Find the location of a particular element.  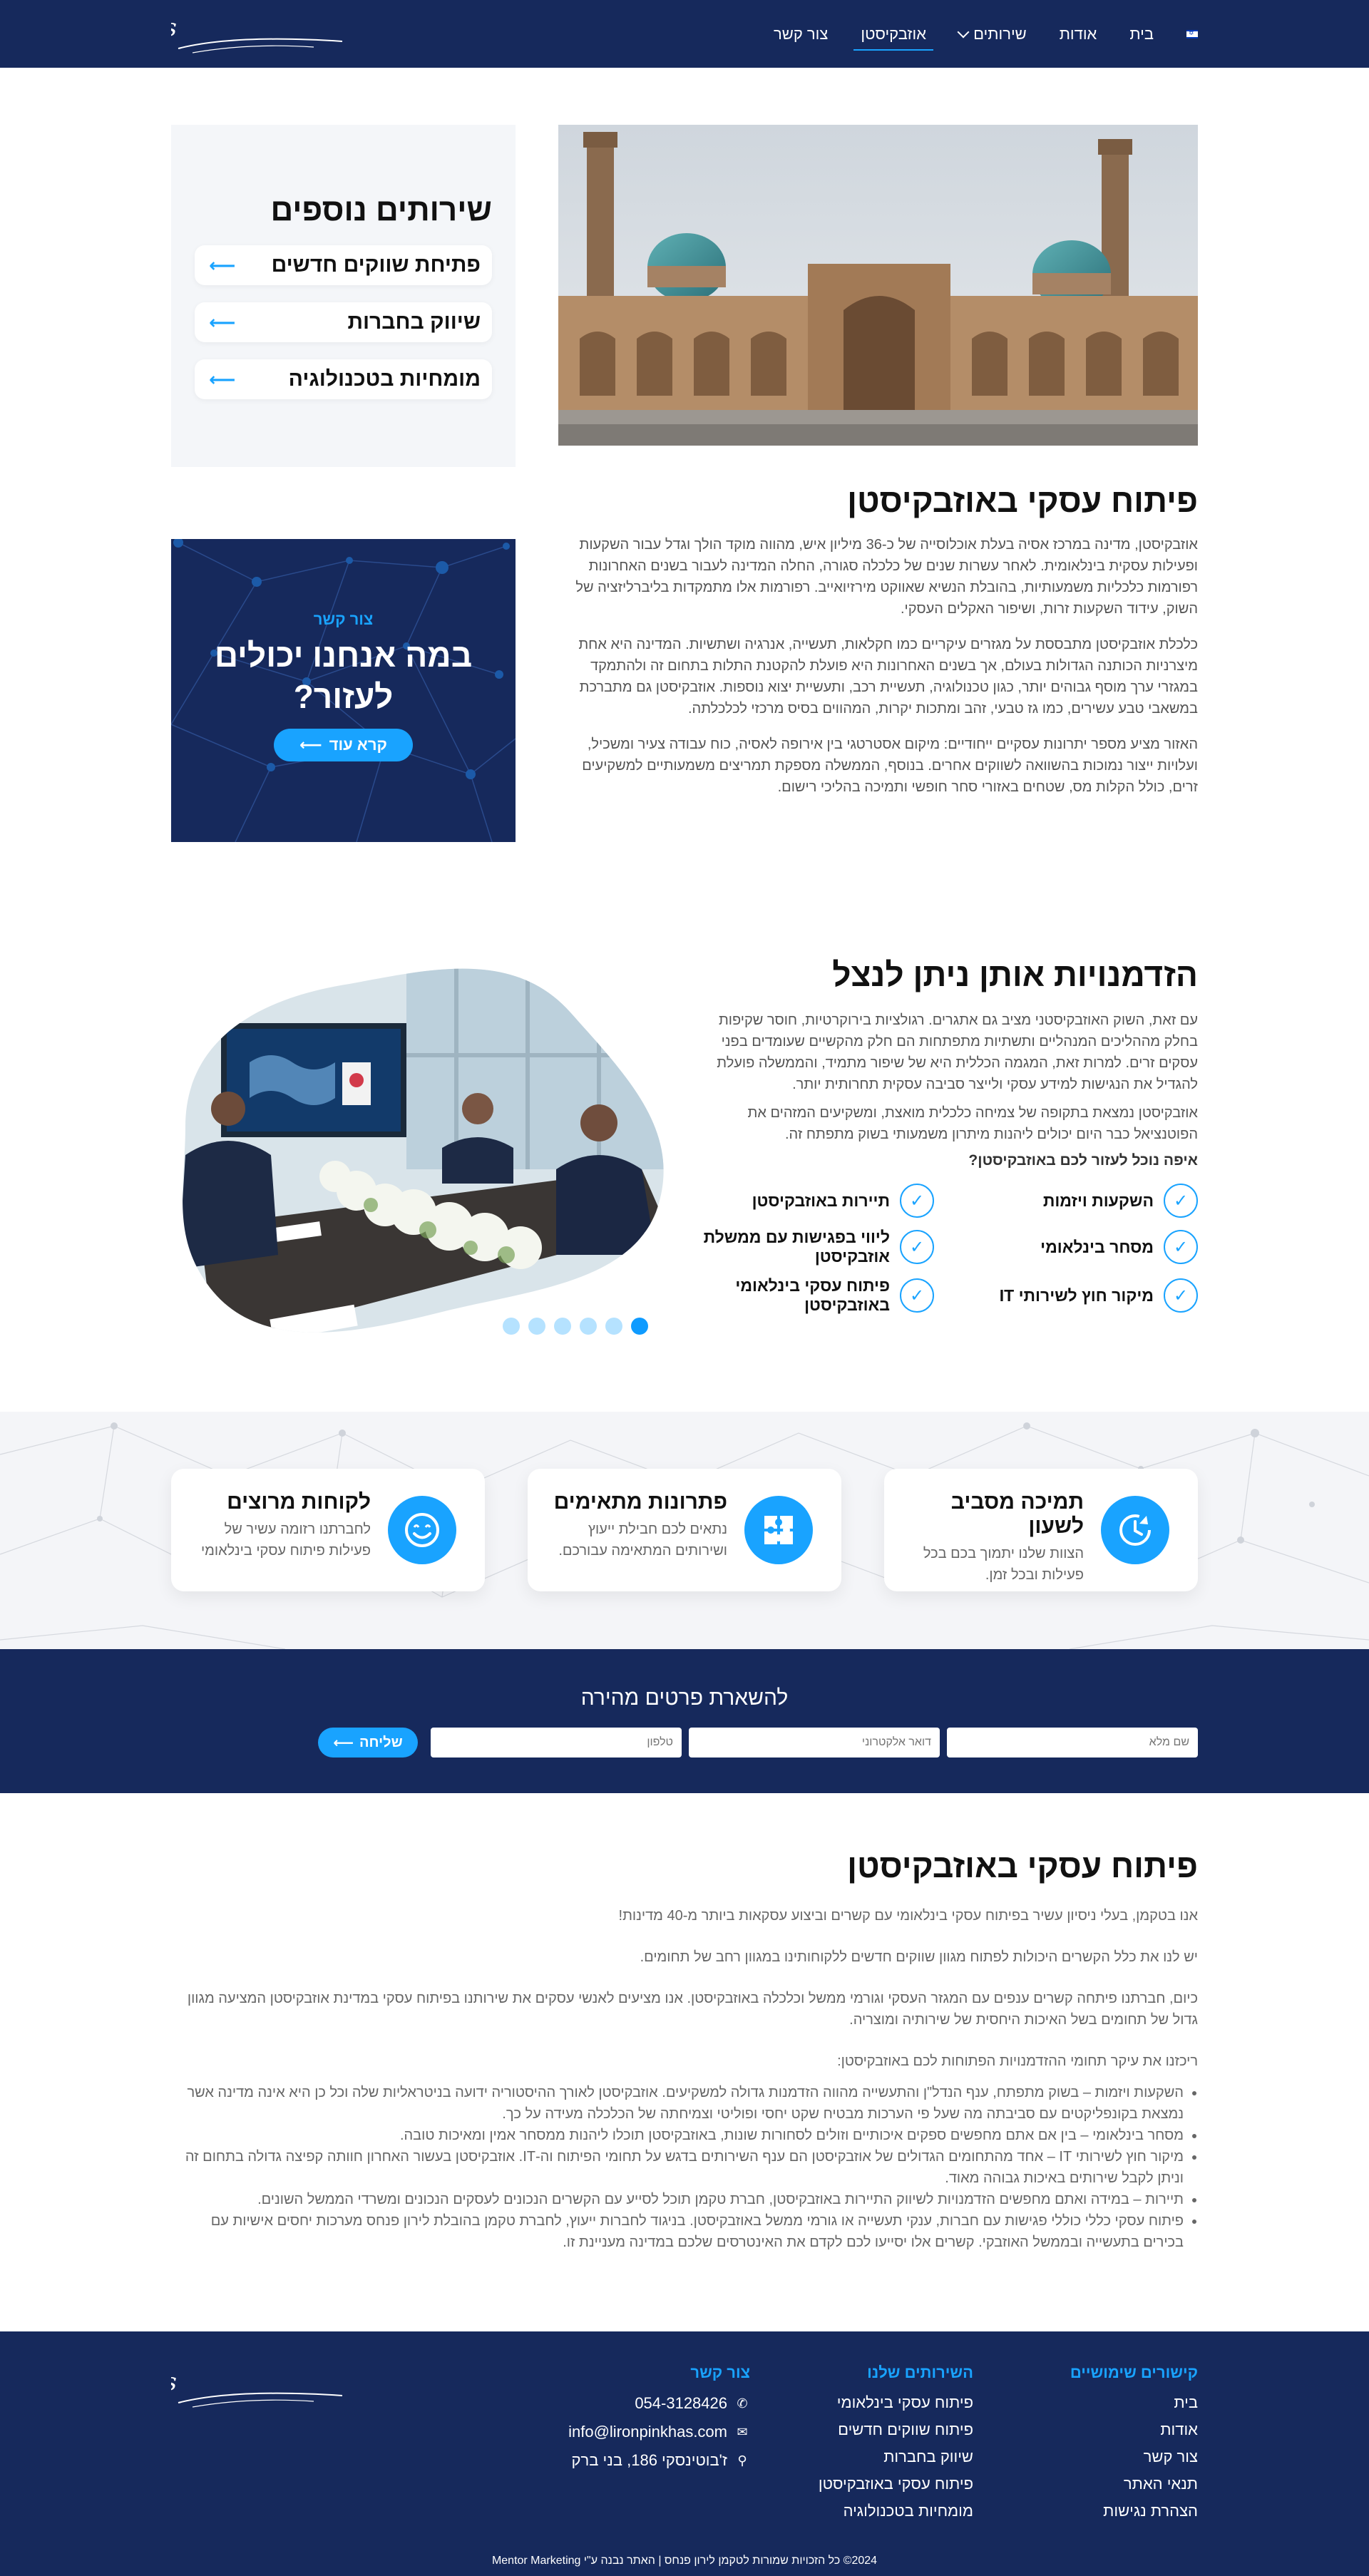

footer-link-service: פיתוח עסקי בינלאומי is located at coordinates (896, 2402).